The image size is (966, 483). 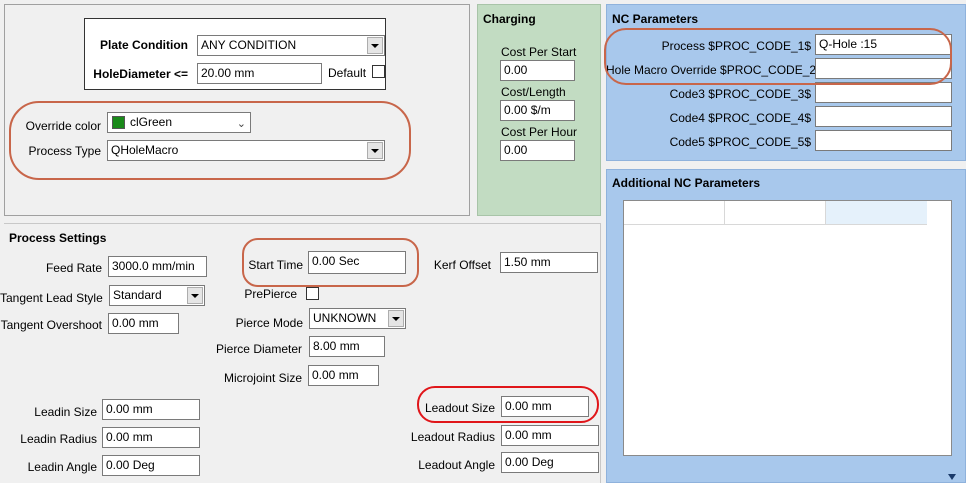 What do you see at coordinates (51, 298) in the screenshot?
I see `tangent-lead-style-label: Tangent Lead Style` at bounding box center [51, 298].